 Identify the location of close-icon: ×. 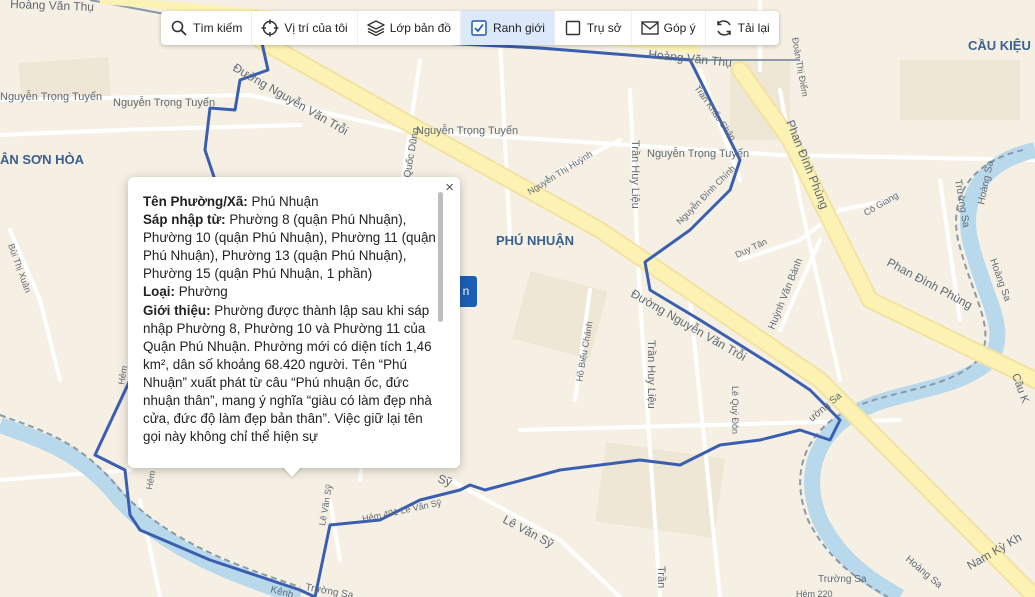
(449, 188).